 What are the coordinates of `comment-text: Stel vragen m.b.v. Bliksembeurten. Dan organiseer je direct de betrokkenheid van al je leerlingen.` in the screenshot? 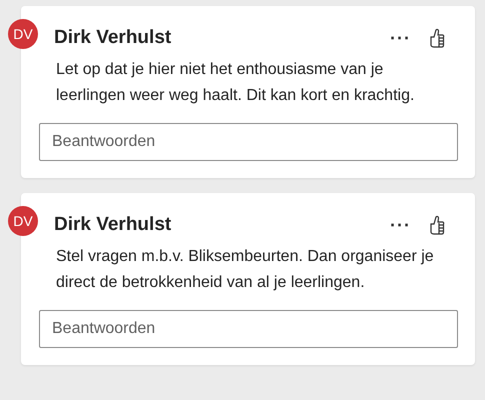 It's located at (245, 270).